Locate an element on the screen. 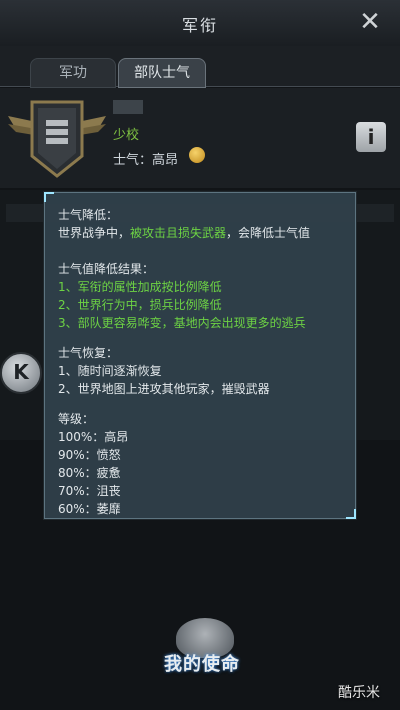 Image resolution: width=400 pixels, height=710 pixels. info-button: i is located at coordinates (371, 137).